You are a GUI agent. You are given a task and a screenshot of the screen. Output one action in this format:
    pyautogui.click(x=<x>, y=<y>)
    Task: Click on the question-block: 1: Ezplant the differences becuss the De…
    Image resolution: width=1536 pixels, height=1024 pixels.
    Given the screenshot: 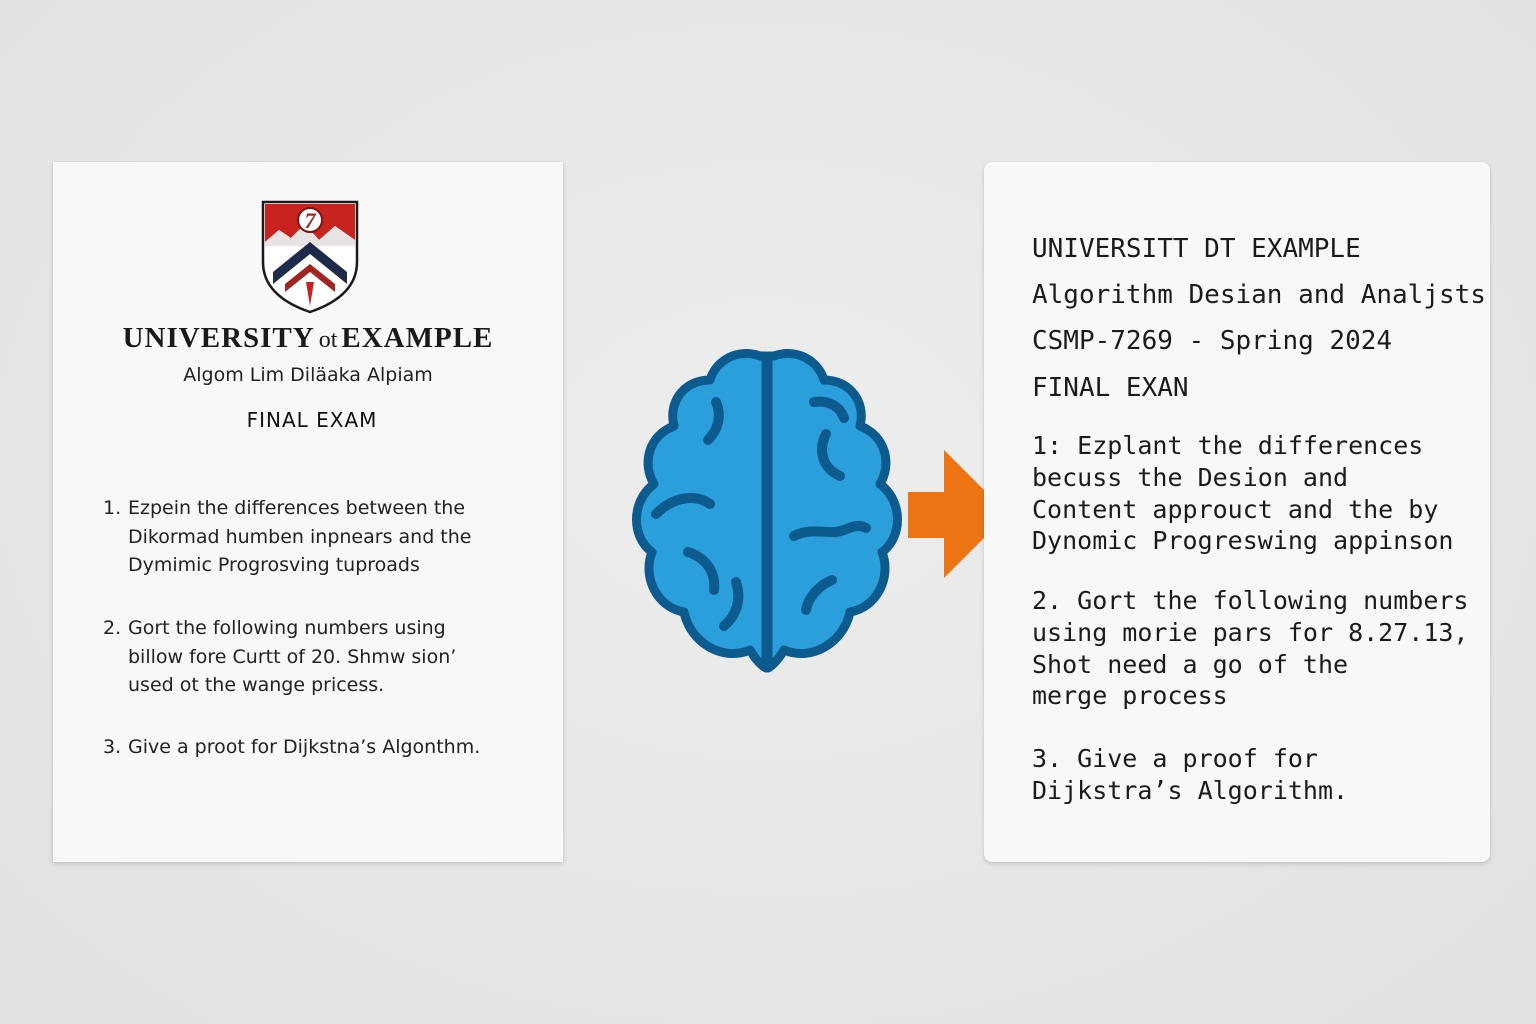 What is the action you would take?
    pyautogui.click(x=1243, y=493)
    